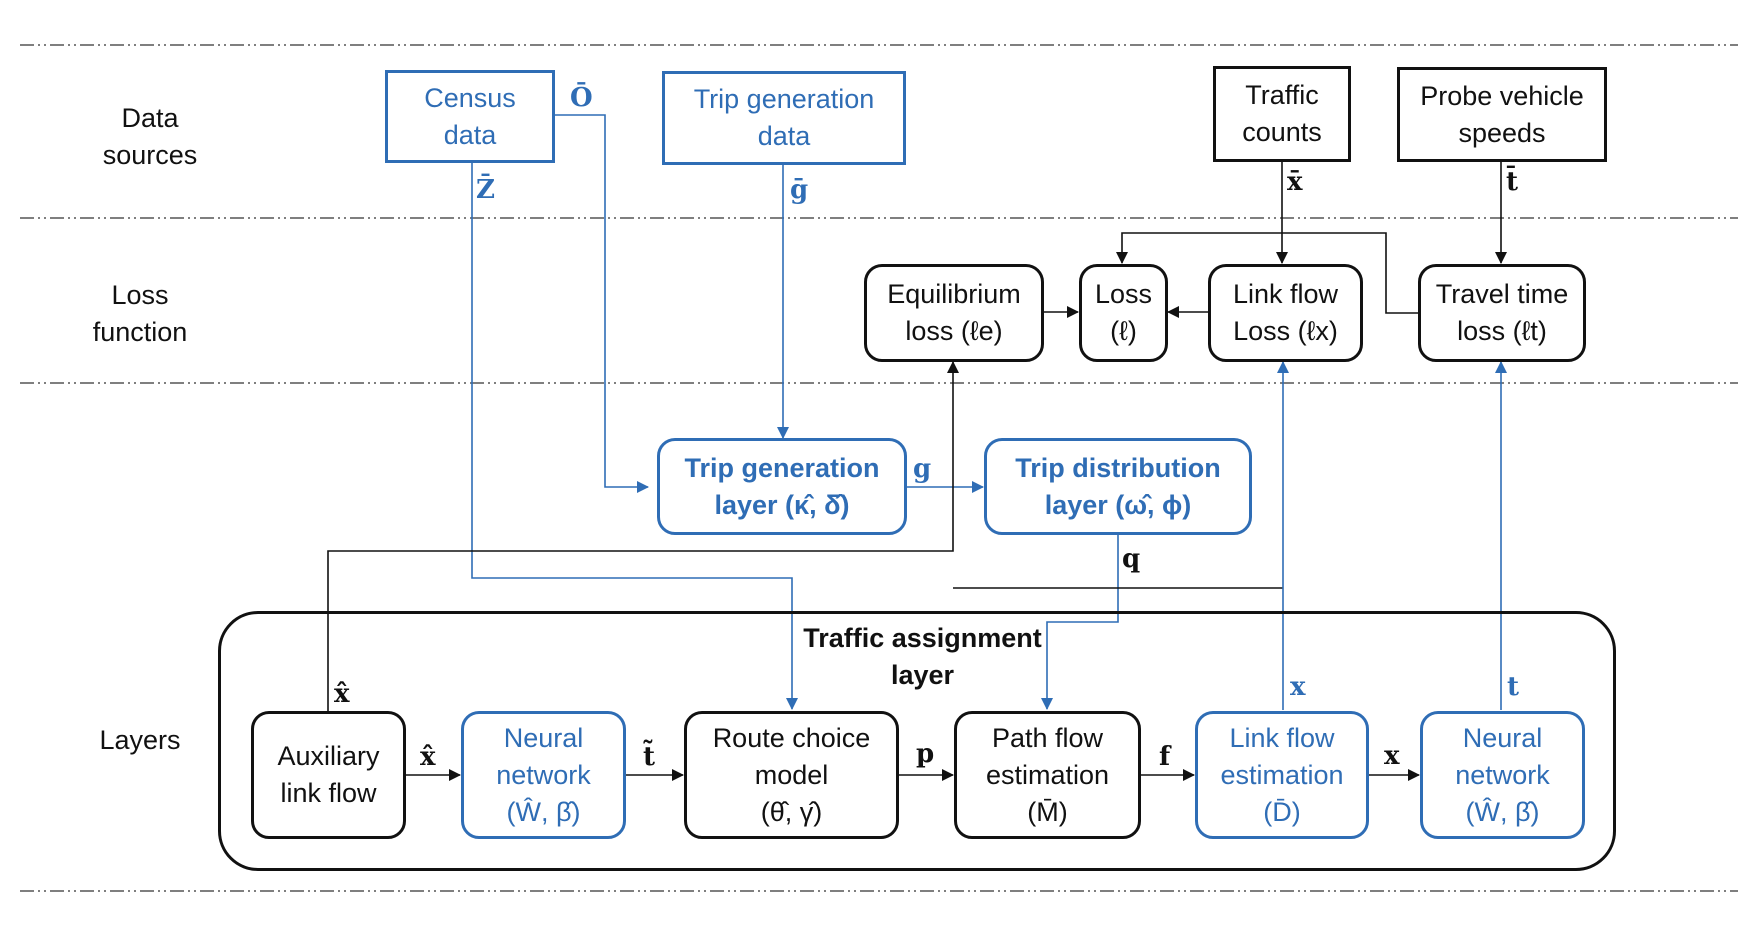 The image size is (1738, 930). Describe the element at coordinates (1282, 114) in the screenshot. I see `traffic-counts-box: Traffic counts` at that location.